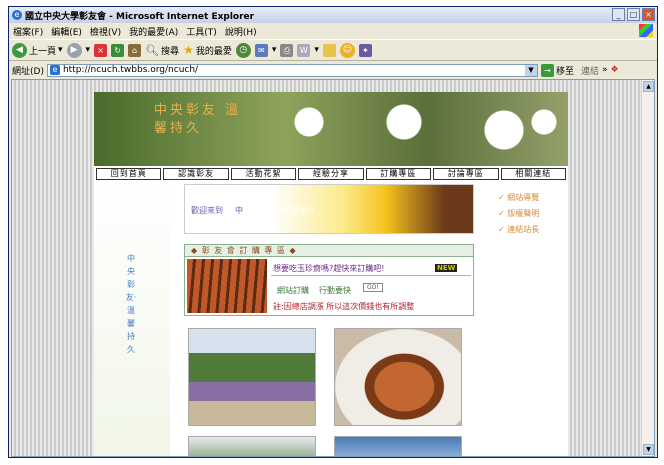  What do you see at coordinates (207, 210) in the screenshot?
I see `welcome-text-1: 歡迎來到` at bounding box center [207, 210].